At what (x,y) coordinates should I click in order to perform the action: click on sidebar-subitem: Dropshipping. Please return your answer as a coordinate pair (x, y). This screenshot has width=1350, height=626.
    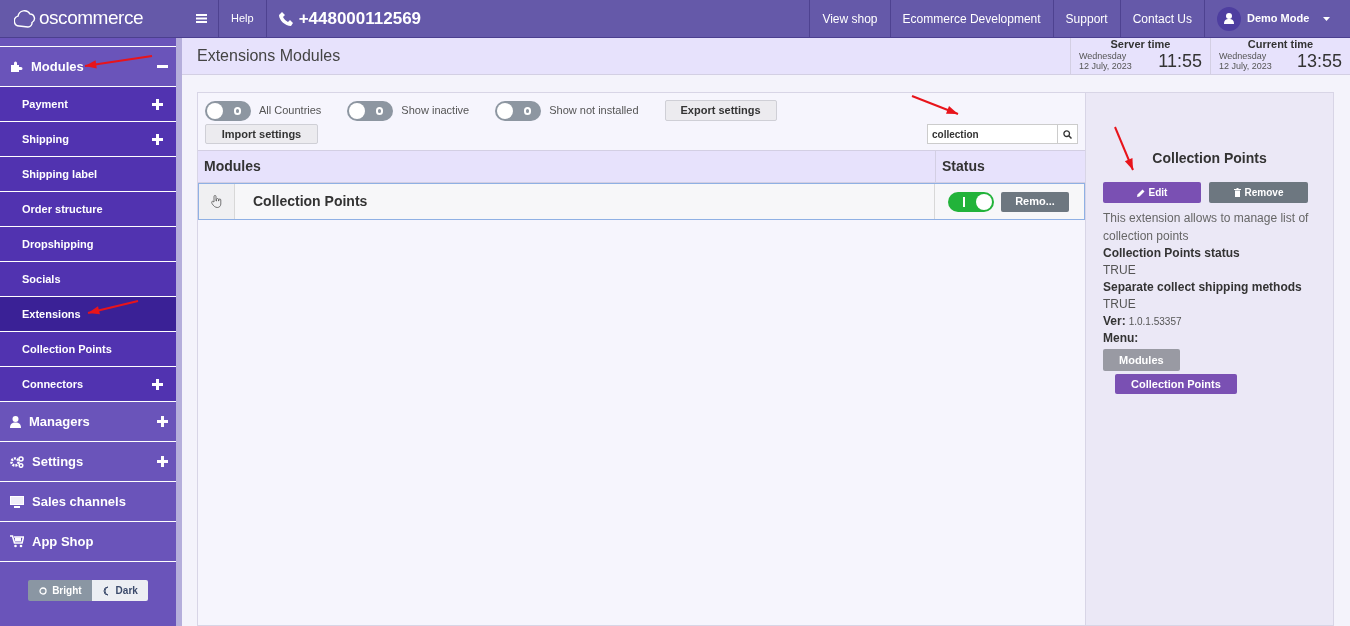
    Looking at the image, I should click on (88, 244).